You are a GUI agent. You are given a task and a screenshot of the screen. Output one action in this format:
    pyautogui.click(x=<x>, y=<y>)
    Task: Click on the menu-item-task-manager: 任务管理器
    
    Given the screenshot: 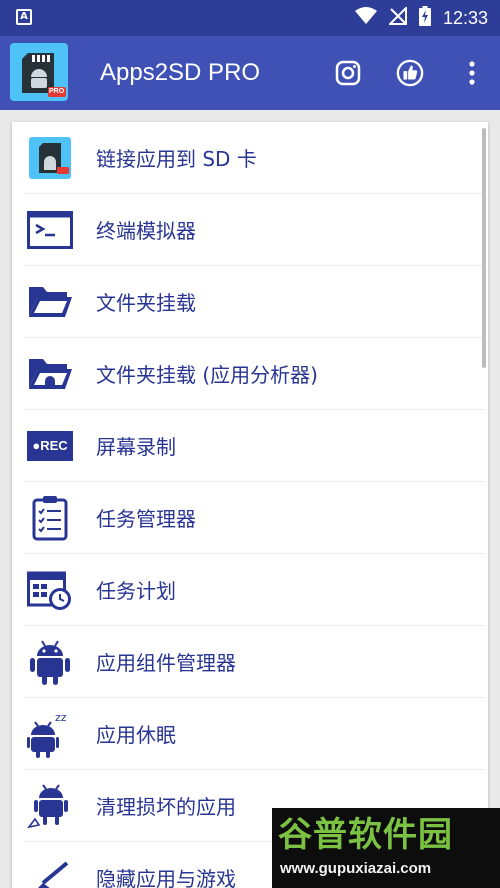 What is the action you would take?
    pyautogui.click(x=255, y=518)
    